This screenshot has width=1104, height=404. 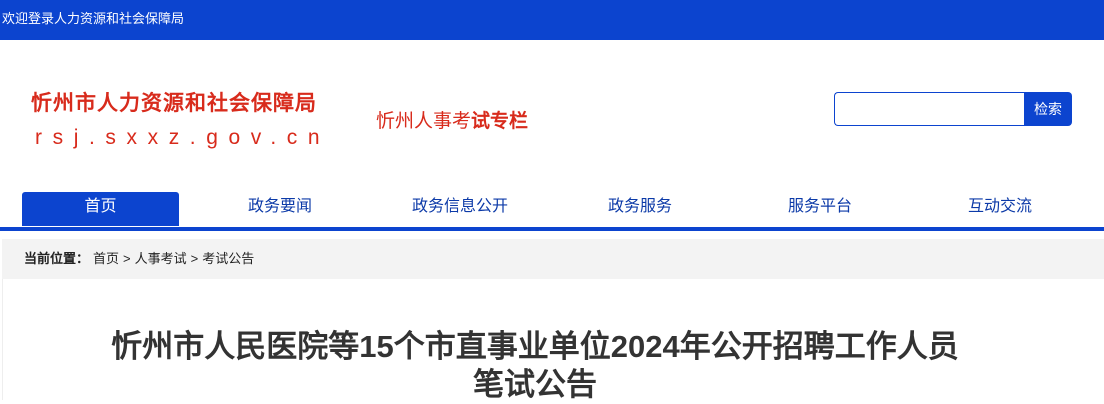 What do you see at coordinates (640, 209) in the screenshot?
I see `nav-item-services: 政务服务` at bounding box center [640, 209].